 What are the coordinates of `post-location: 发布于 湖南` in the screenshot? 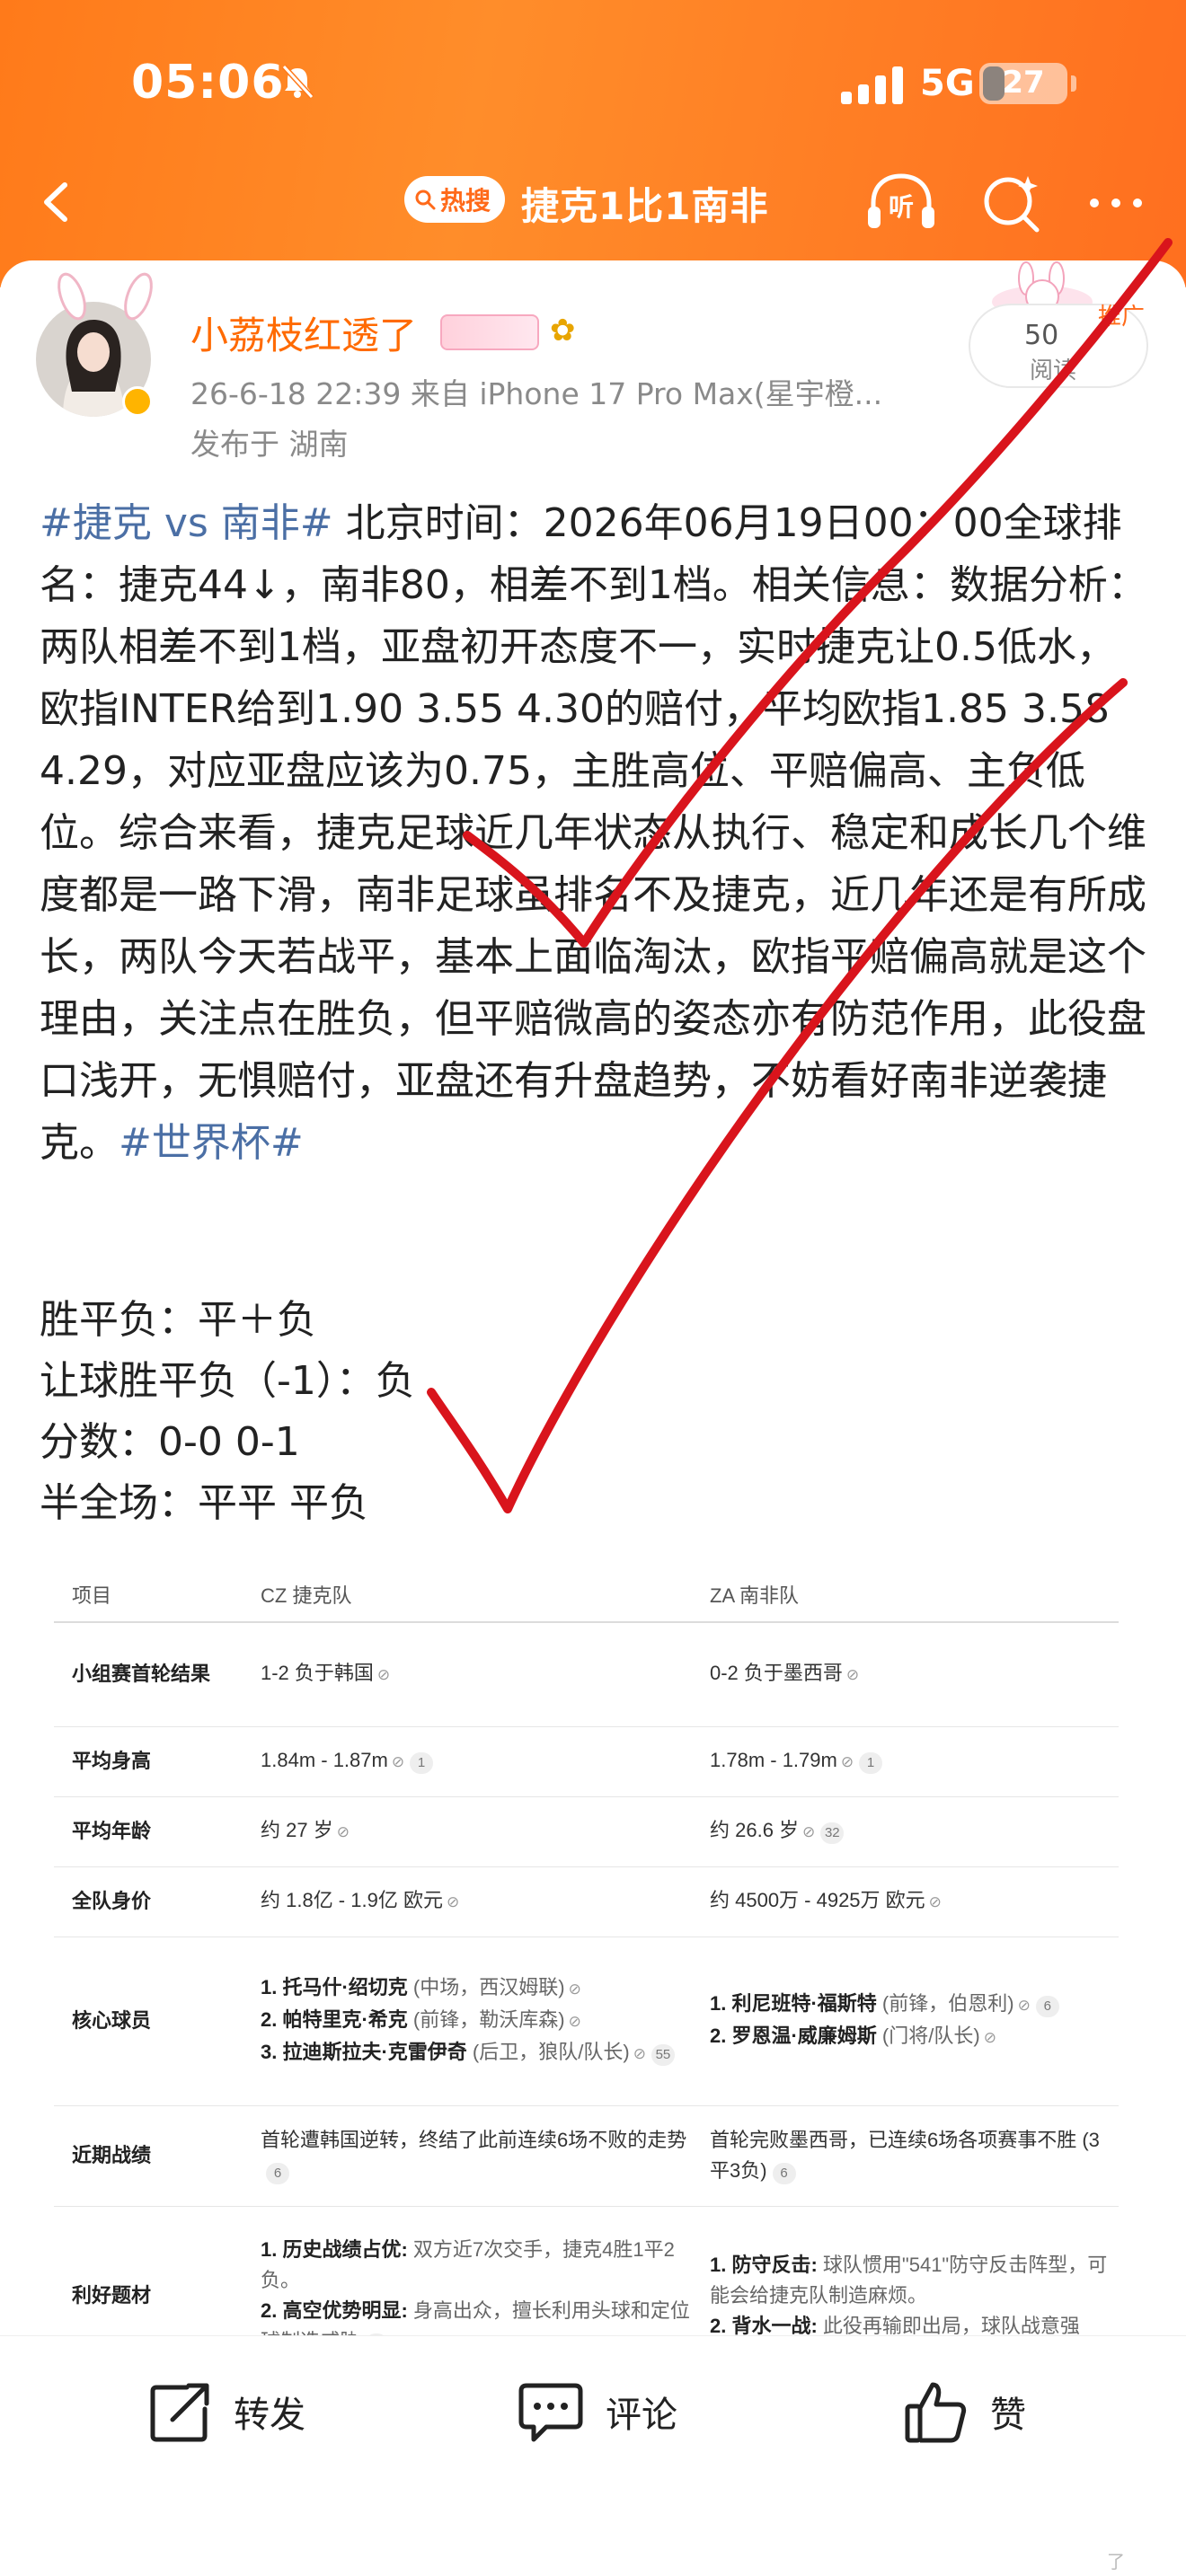 It's located at (269, 444).